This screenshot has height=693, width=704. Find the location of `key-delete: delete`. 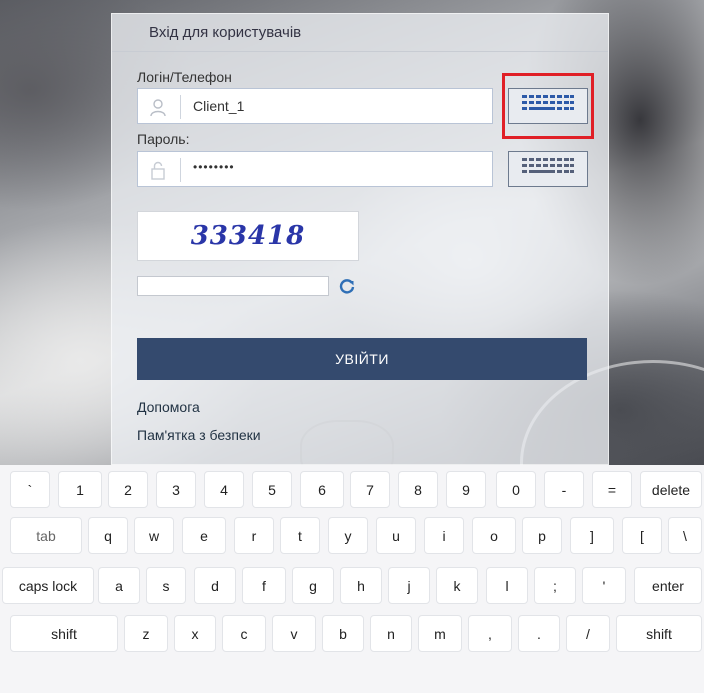

key-delete: delete is located at coordinates (671, 489).